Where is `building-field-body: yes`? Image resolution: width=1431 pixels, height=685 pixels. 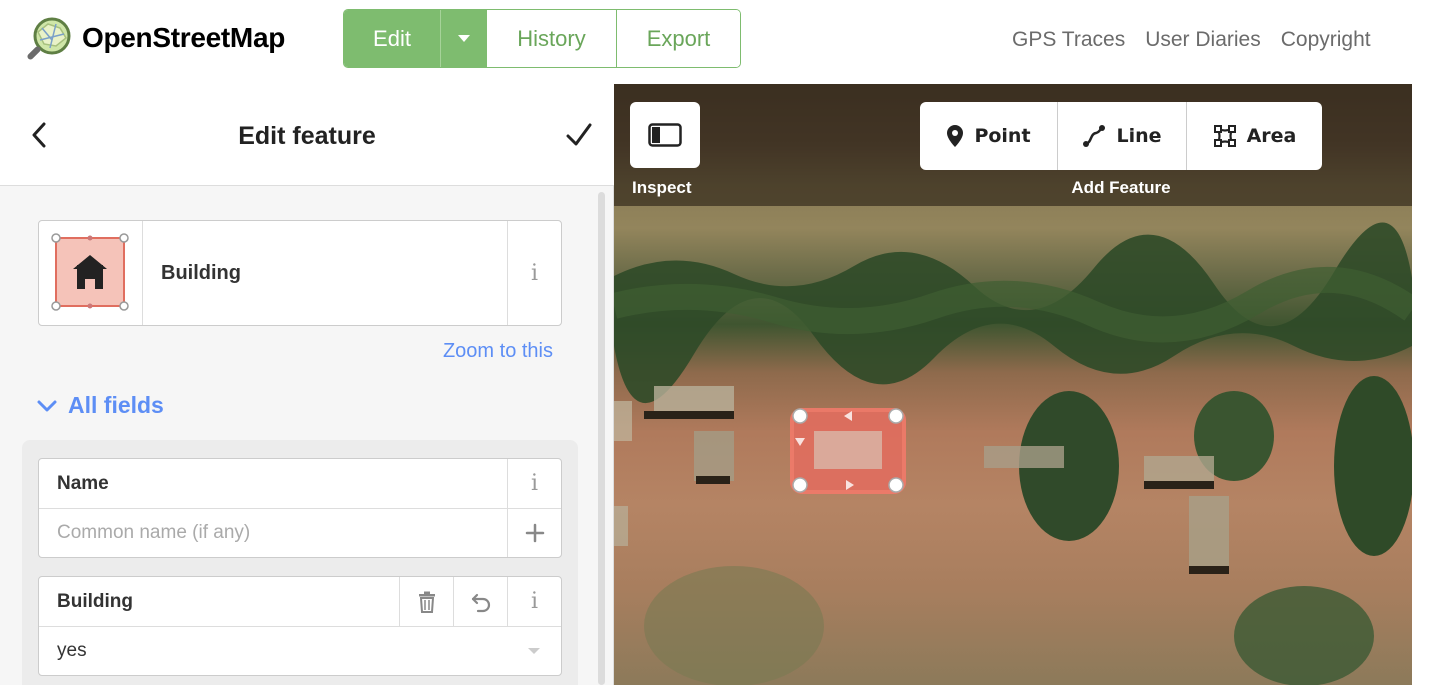
building-field-body: yes is located at coordinates (300, 651).